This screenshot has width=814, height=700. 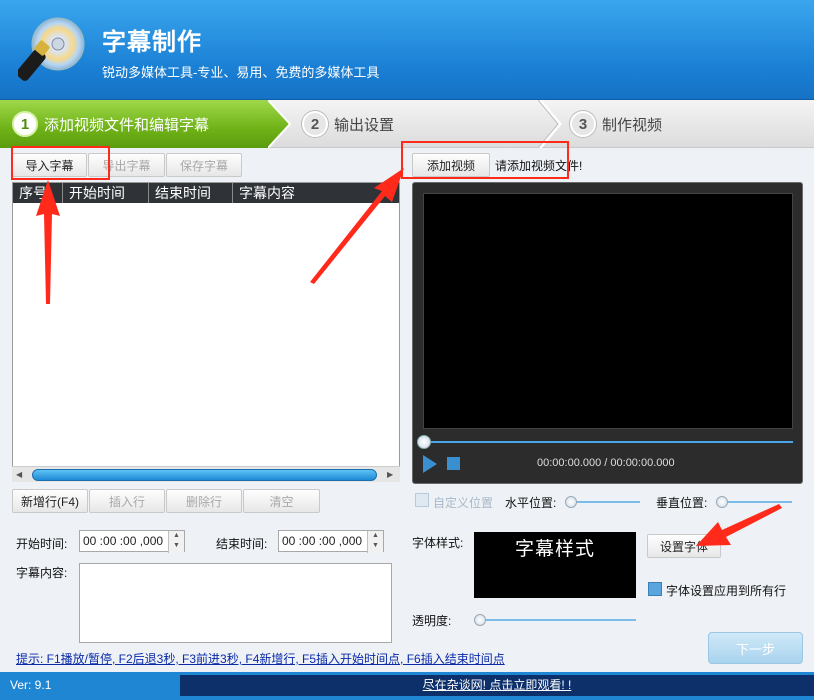 I want to click on subtitle-content-textarea, so click(x=235, y=603).